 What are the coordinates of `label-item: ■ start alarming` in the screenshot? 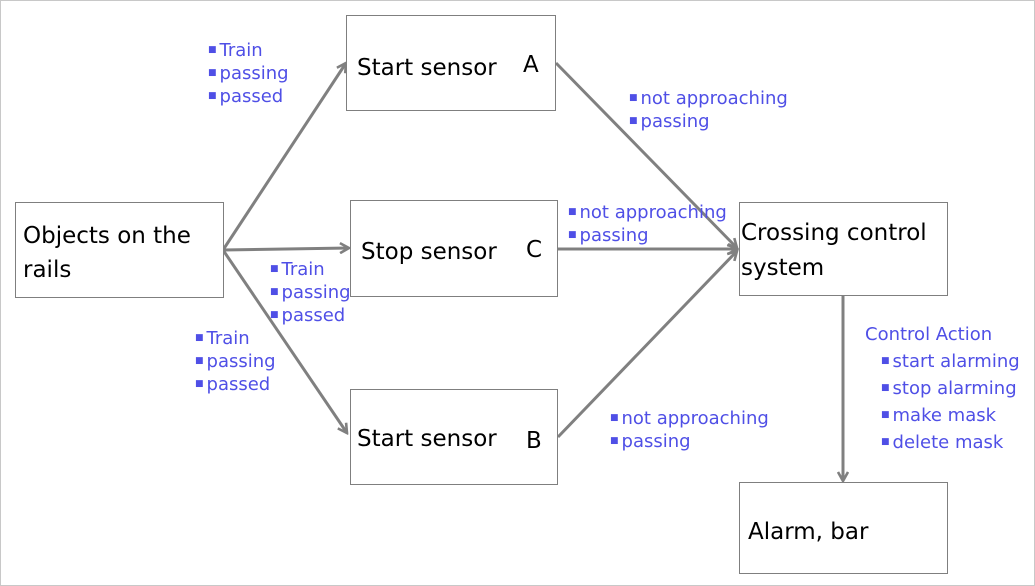 It's located at (950, 361).